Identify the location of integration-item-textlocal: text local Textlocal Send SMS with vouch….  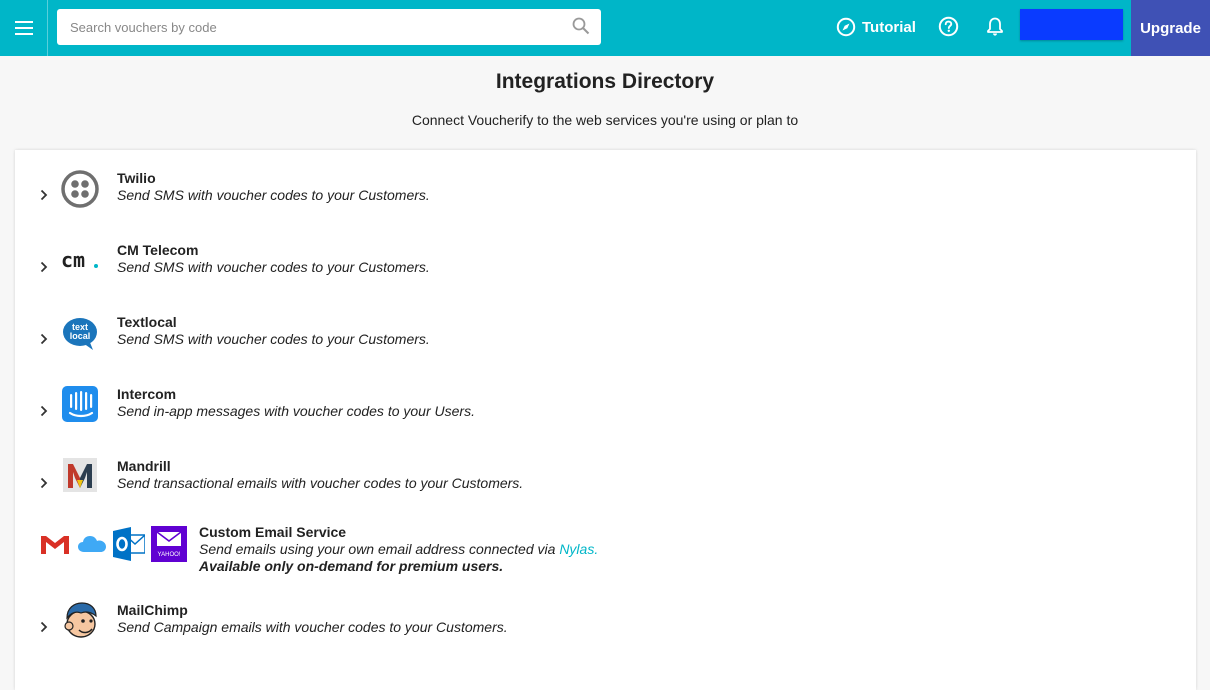
(605, 344).